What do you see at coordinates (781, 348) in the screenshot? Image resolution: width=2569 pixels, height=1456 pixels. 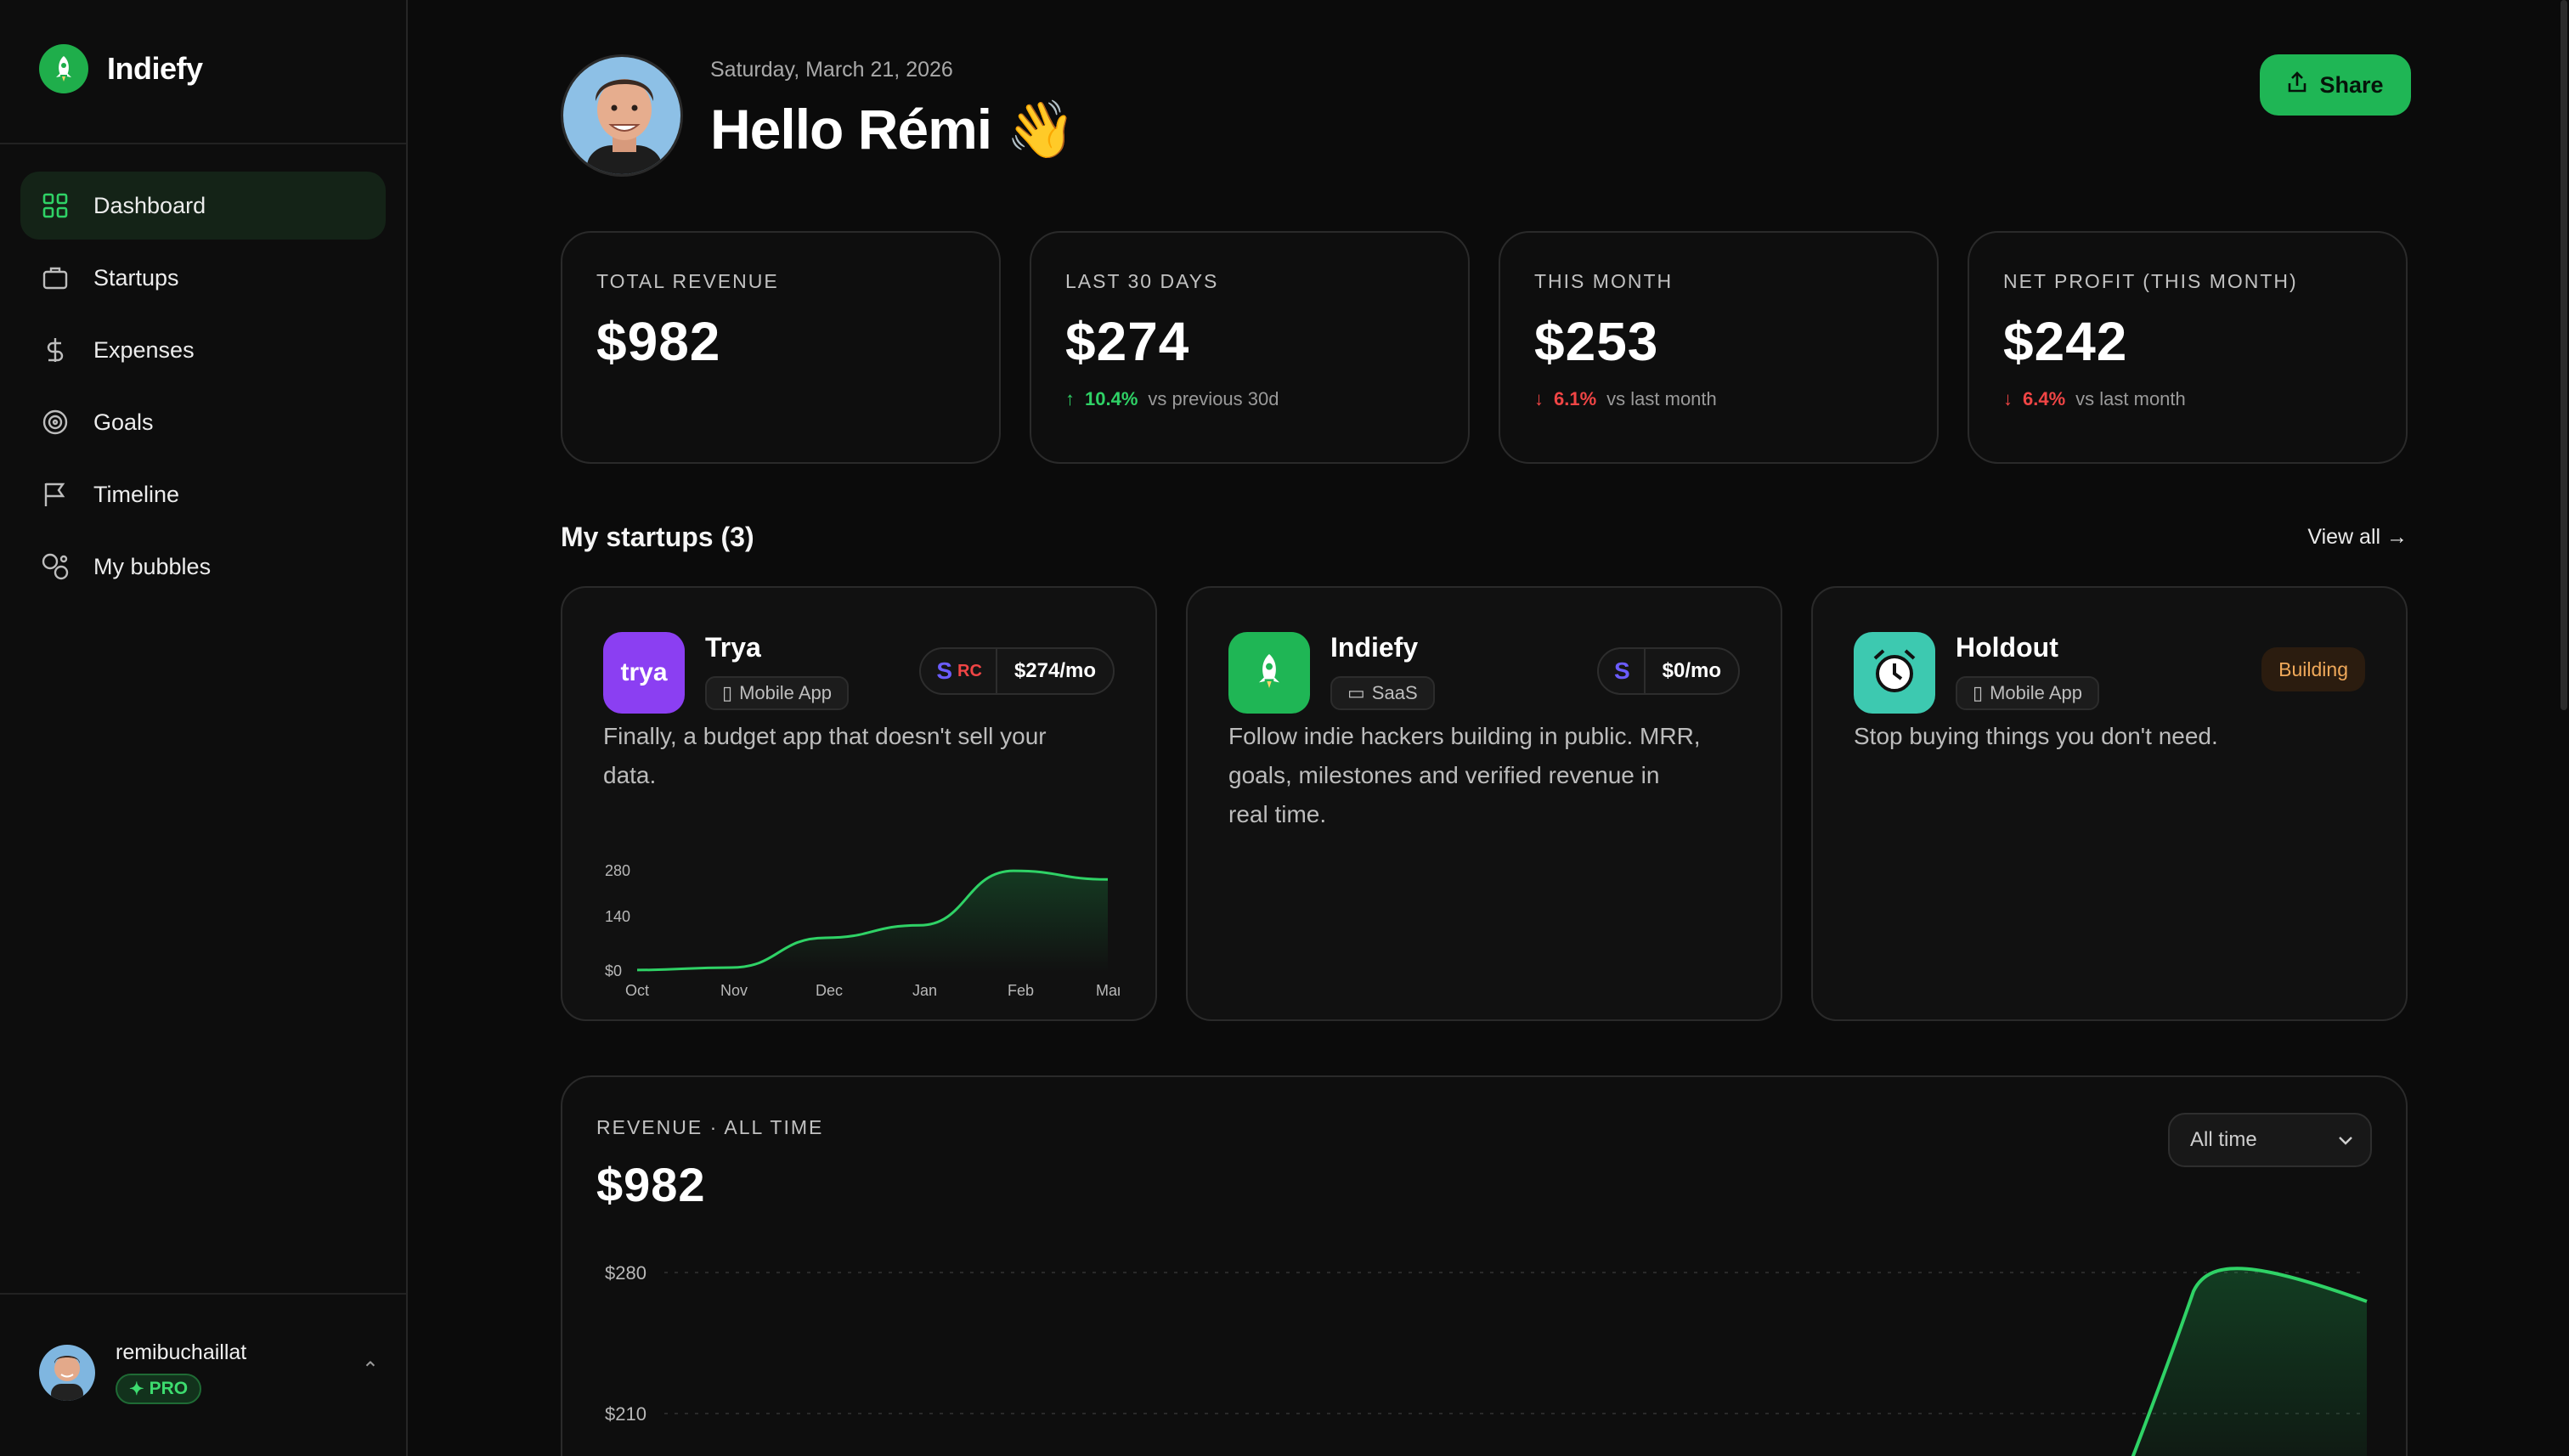 I see `stat-card-total-revenue: TOTAL REVENUE $982` at bounding box center [781, 348].